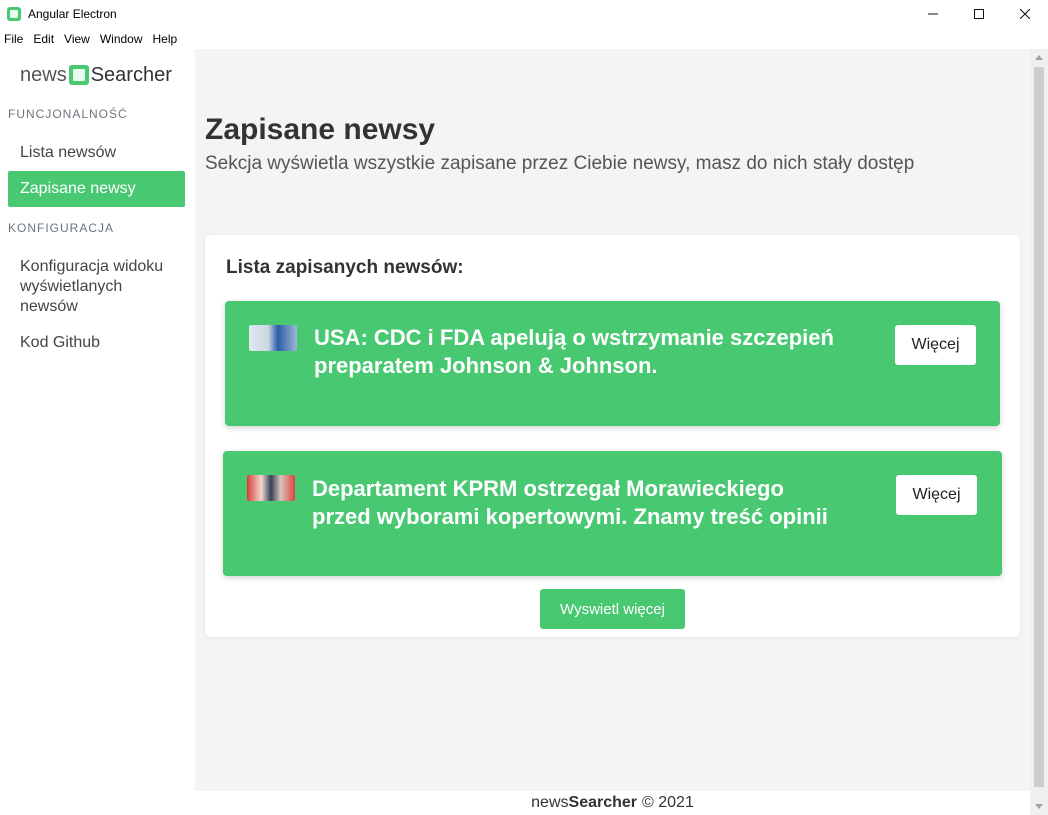 The width and height of the screenshot is (1048, 815). I want to click on app-icon, so click(14, 14).